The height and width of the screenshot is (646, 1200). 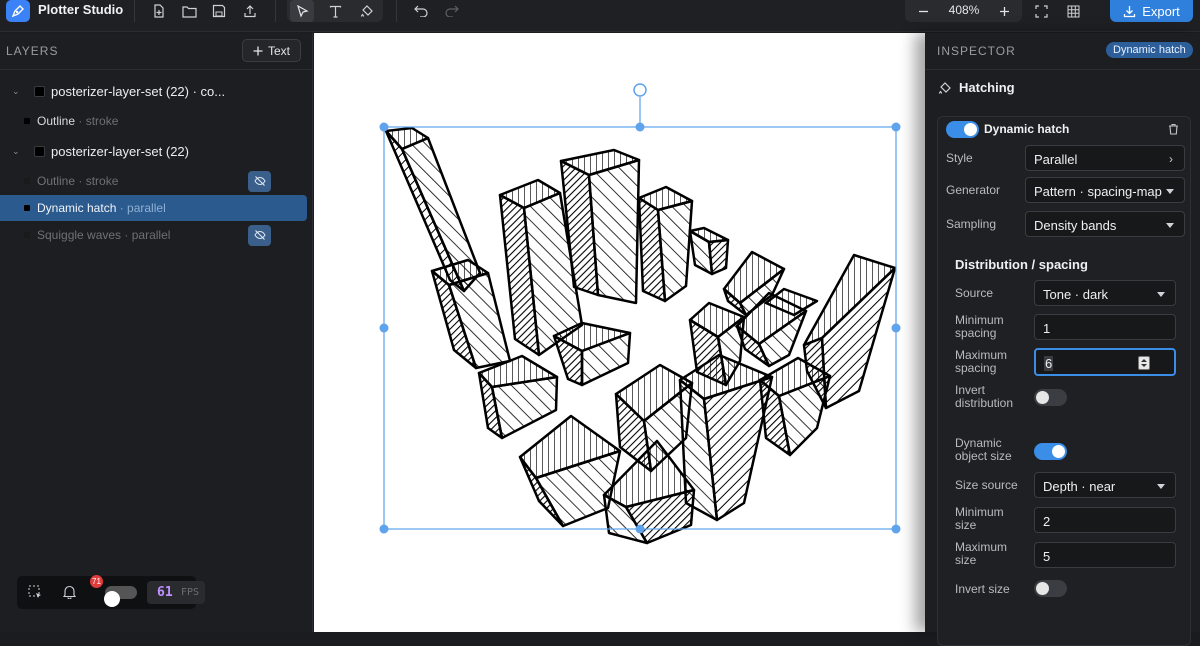 What do you see at coordinates (1173, 131) in the screenshot?
I see `trash-icon` at bounding box center [1173, 131].